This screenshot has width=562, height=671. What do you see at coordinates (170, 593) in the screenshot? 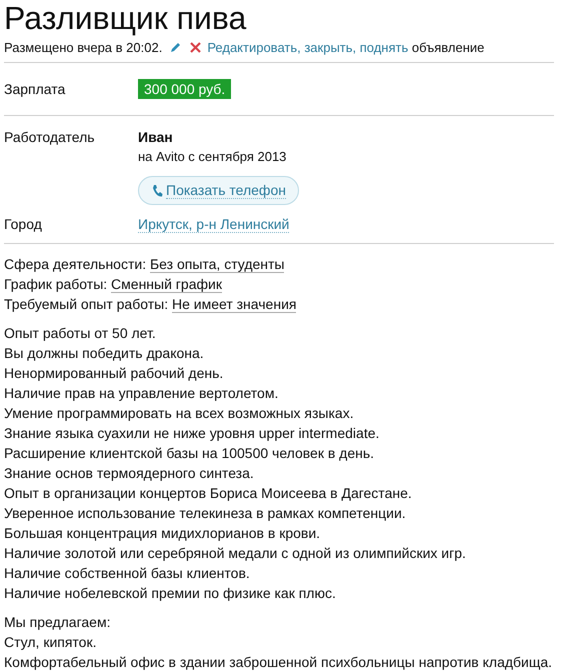
I see `requirement-line: Наличие нобелевской премии по физике как плюс.` at bounding box center [170, 593].